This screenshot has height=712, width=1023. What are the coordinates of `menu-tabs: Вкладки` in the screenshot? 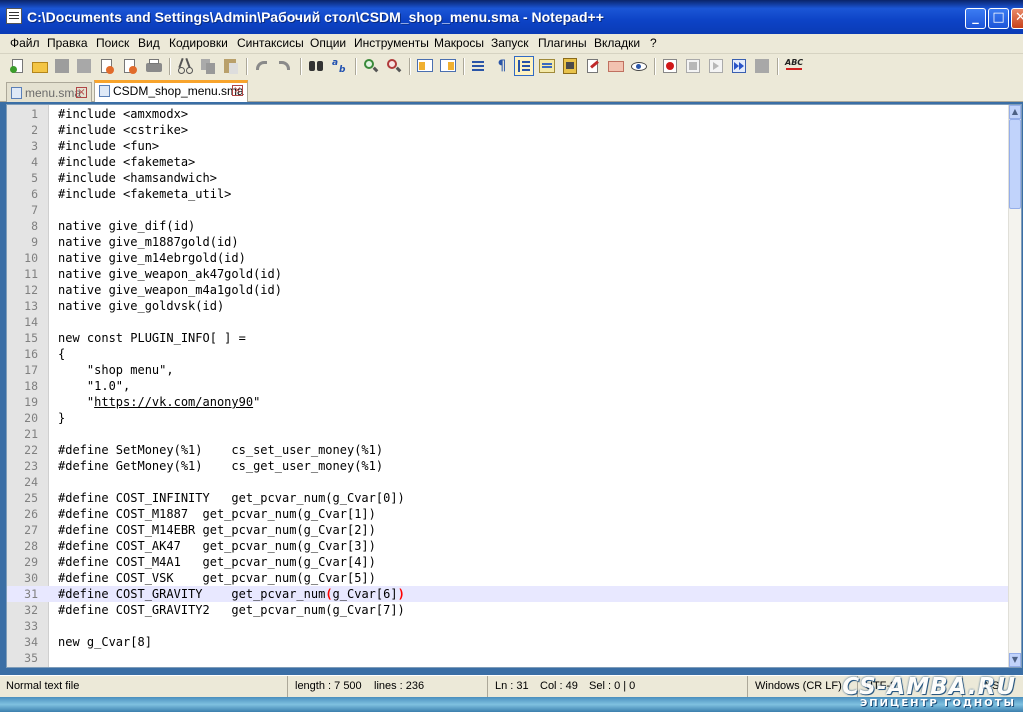 It's located at (617, 43).